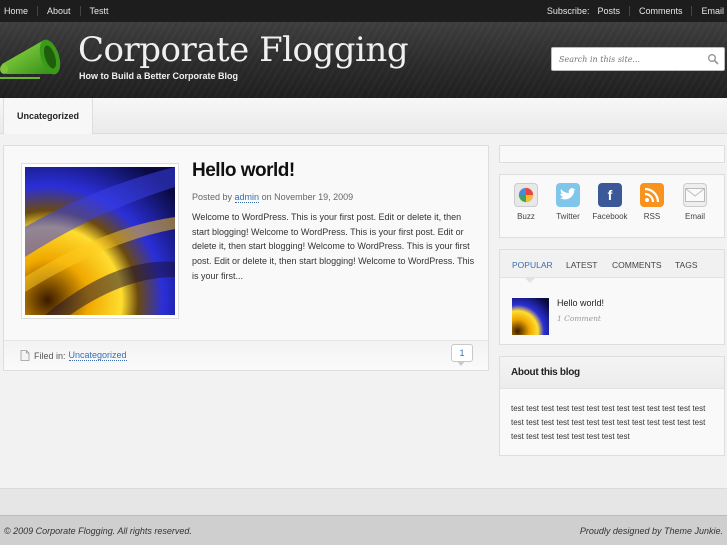 The width and height of the screenshot is (727, 545). What do you see at coordinates (612, 373) in the screenshot?
I see `about-header: About this blog` at bounding box center [612, 373].